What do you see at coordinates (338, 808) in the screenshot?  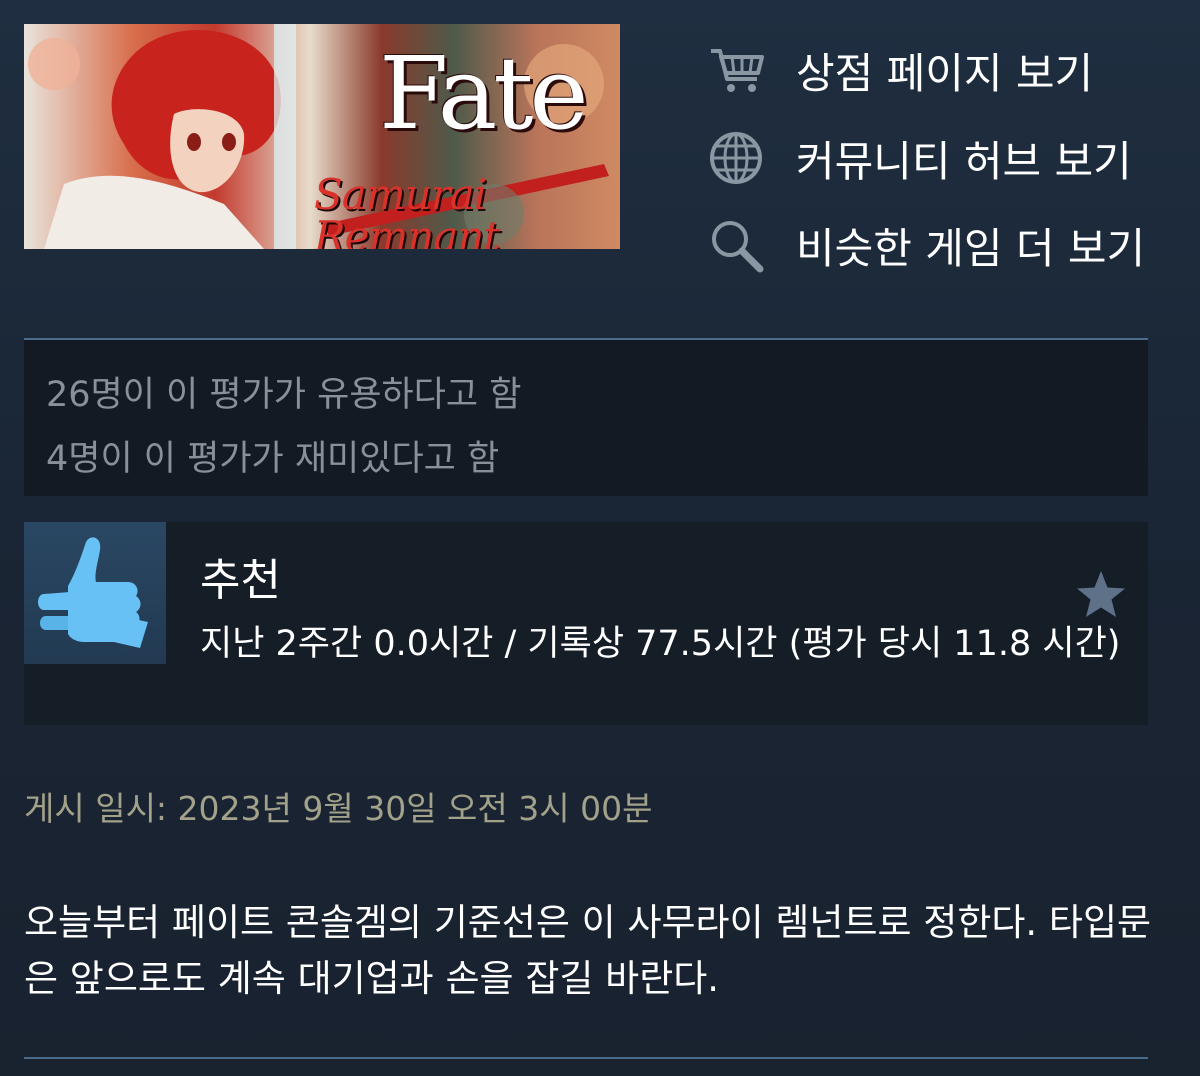 I see `posted-date: 게시 일시: 2023년 9월 30일 오전 3시 00분` at bounding box center [338, 808].